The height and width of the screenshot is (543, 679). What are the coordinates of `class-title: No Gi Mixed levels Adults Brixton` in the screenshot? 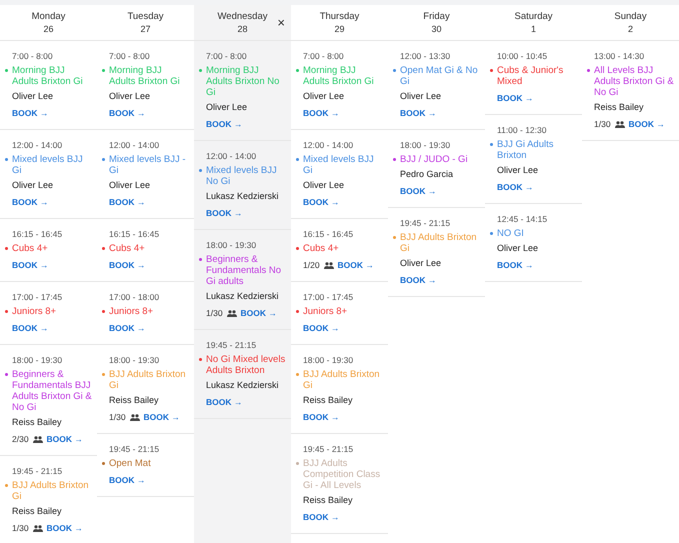 It's located at (246, 365).